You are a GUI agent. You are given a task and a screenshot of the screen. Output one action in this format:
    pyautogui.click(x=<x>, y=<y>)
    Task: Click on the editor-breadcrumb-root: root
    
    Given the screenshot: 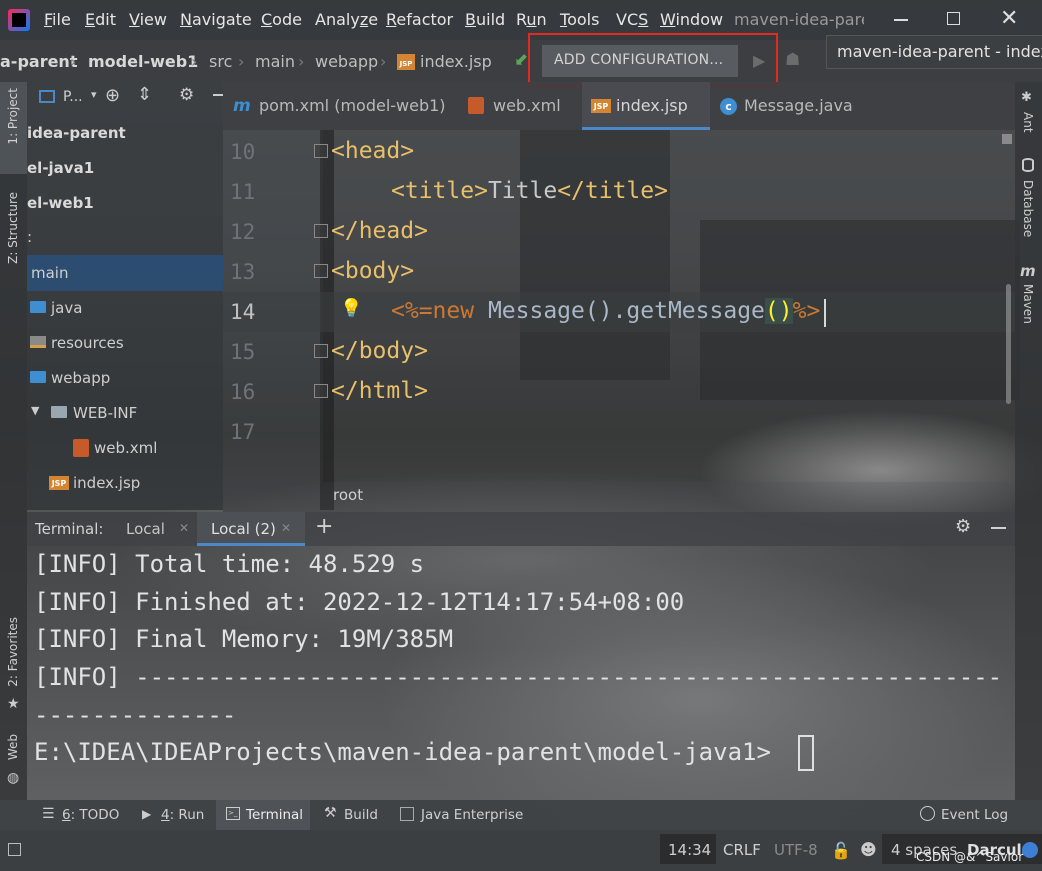 What is the action you would take?
    pyautogui.click(x=348, y=495)
    